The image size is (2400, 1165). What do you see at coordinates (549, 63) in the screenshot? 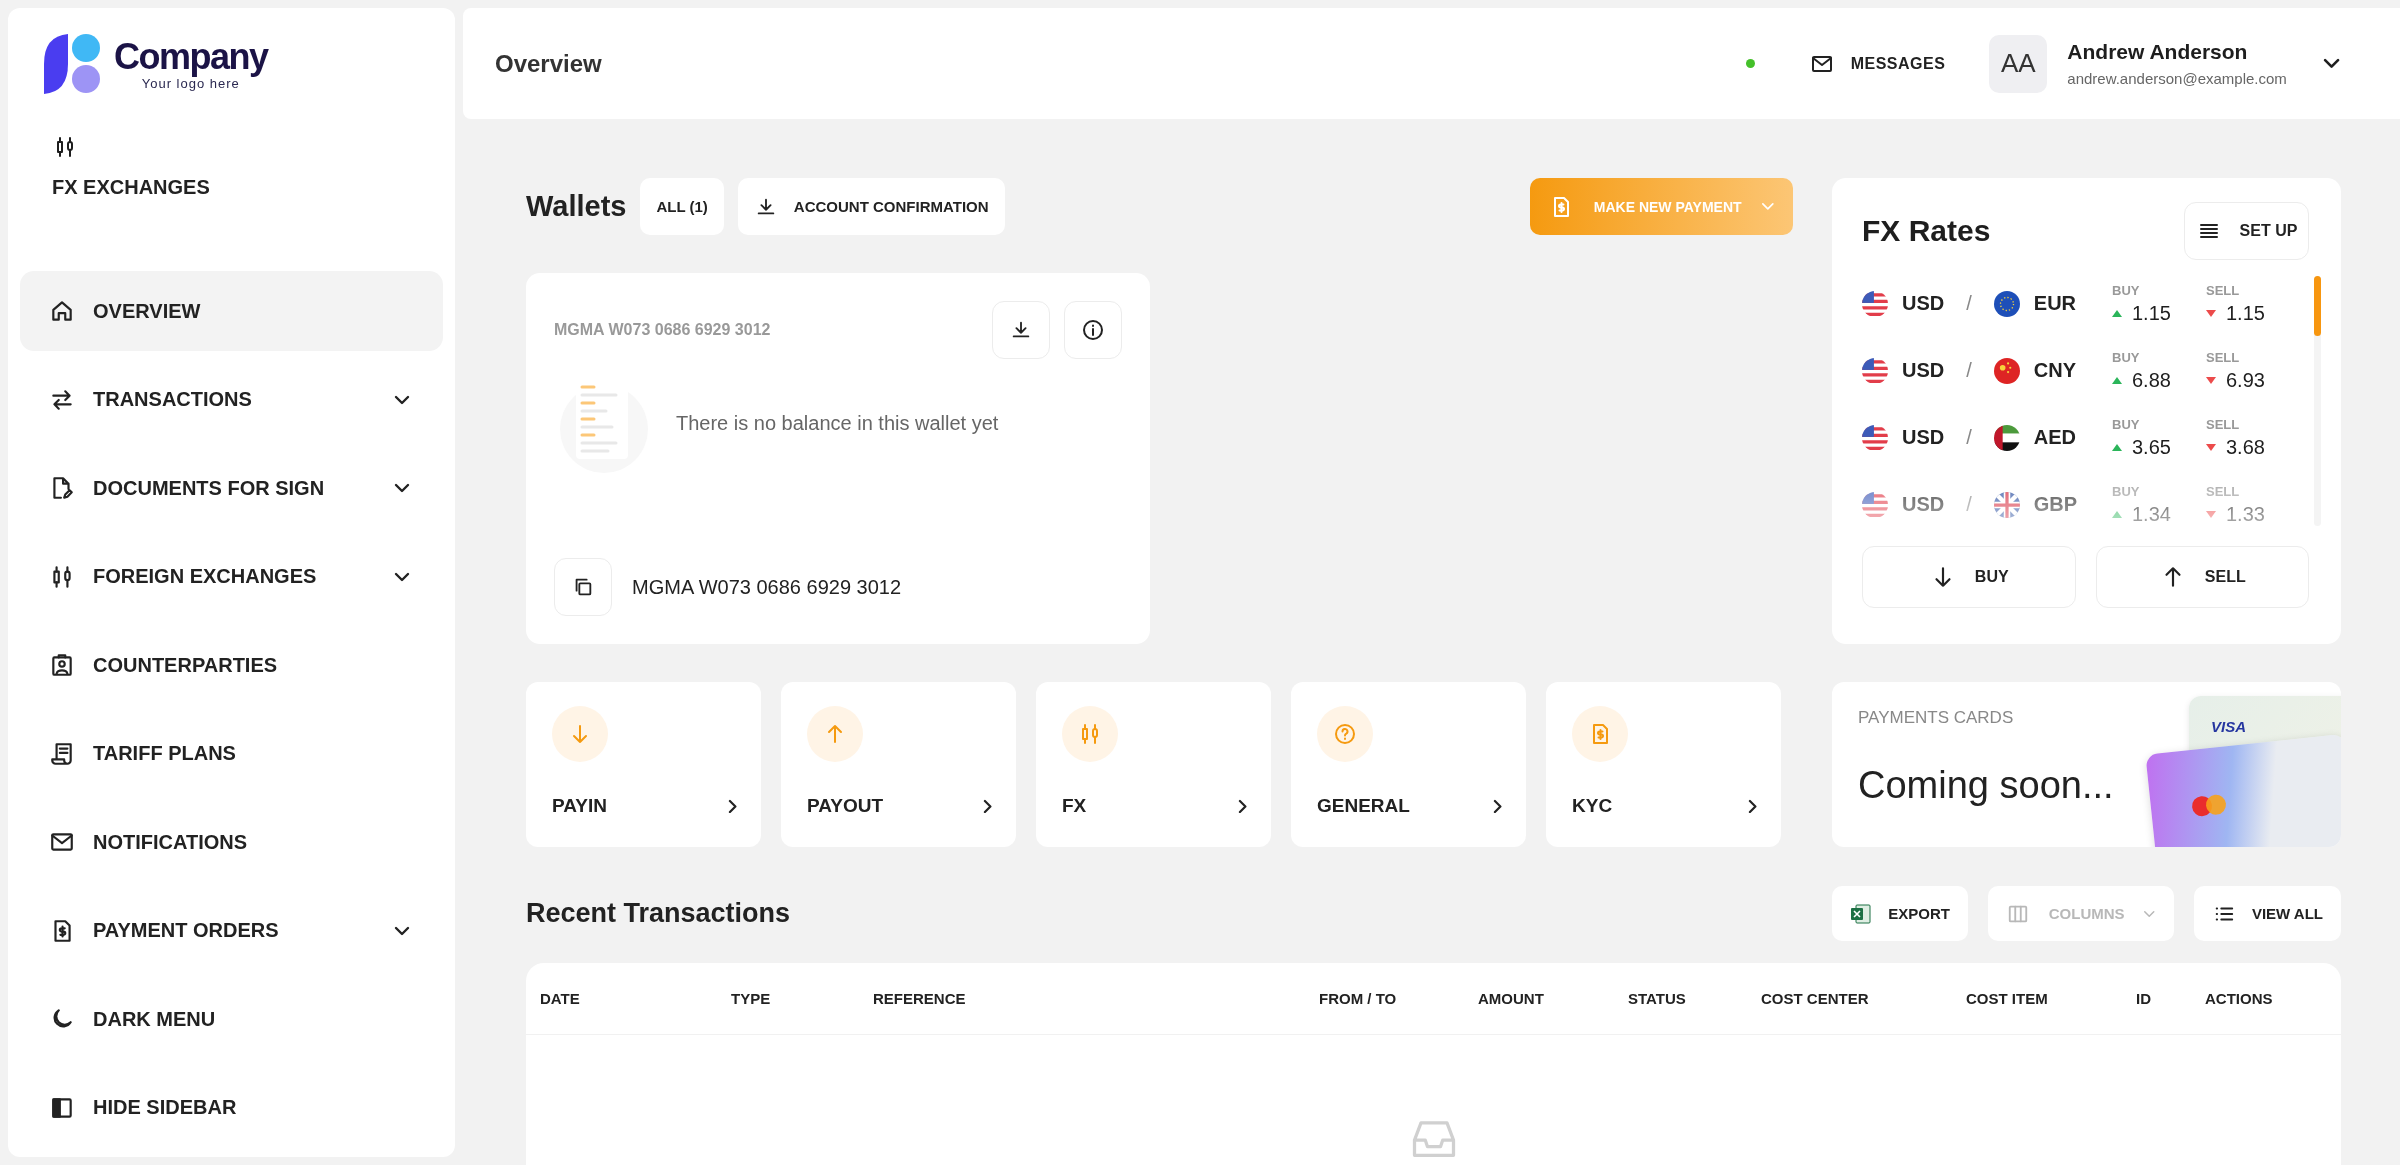
I see `page-title: Overview` at bounding box center [549, 63].